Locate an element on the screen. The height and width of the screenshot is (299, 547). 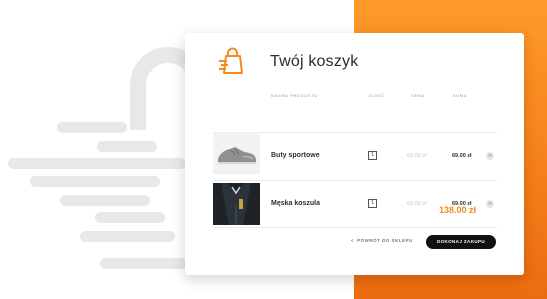
sneaker-icon is located at coordinates (237, 155).